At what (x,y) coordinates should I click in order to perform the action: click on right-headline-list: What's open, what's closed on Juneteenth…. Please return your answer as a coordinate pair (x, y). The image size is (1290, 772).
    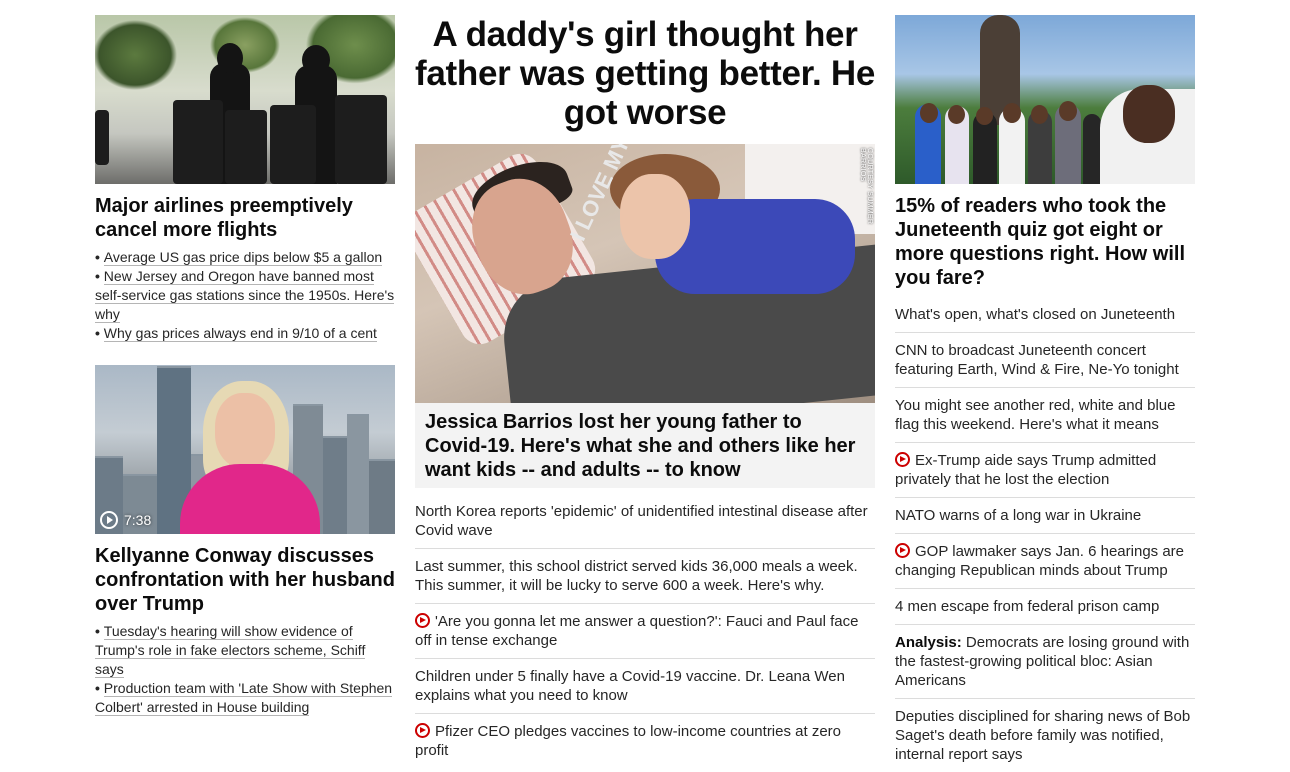
    Looking at the image, I should click on (1045, 535).